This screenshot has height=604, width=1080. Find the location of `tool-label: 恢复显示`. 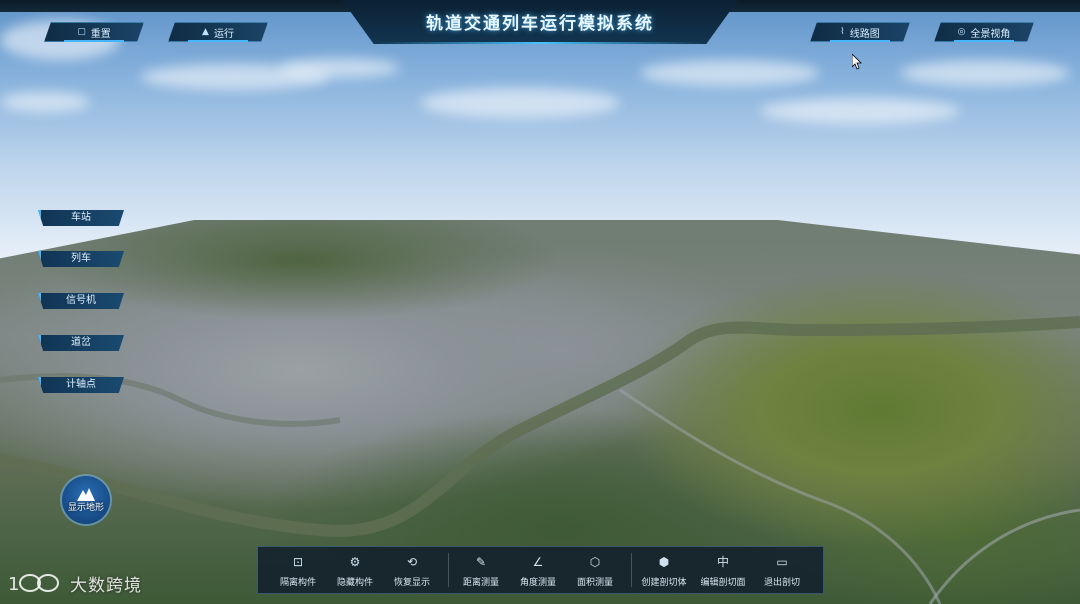

tool-label: 恢复显示 is located at coordinates (411, 583).